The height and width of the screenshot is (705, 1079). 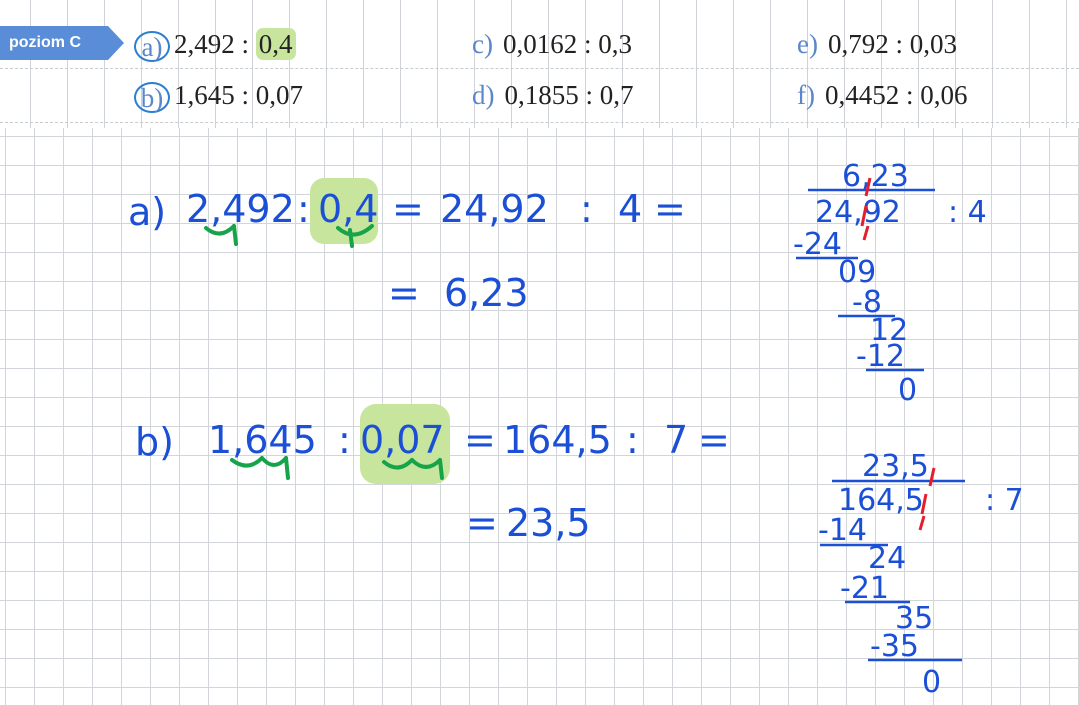 I want to click on long-division-b: 23,5 164,5 : 7 -14 24 -21 35 -35 0, so click(x=921, y=574).